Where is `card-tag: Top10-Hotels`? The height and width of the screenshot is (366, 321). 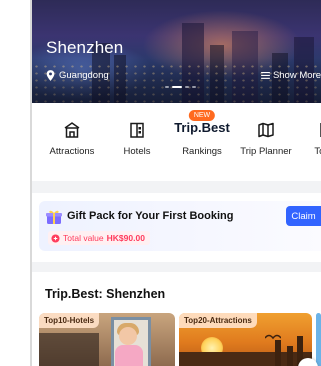
card-tag: Top10-Hotels is located at coordinates (69, 320).